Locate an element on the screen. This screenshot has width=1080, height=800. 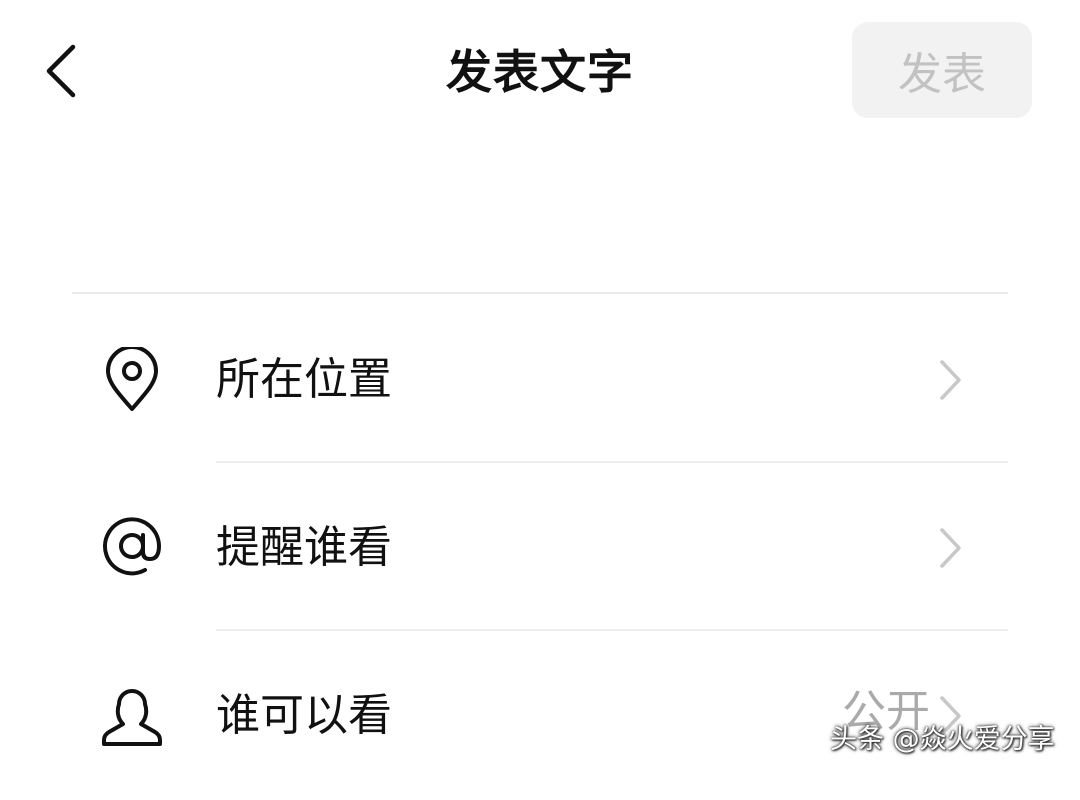
location-pin-icon is located at coordinates (132, 380).